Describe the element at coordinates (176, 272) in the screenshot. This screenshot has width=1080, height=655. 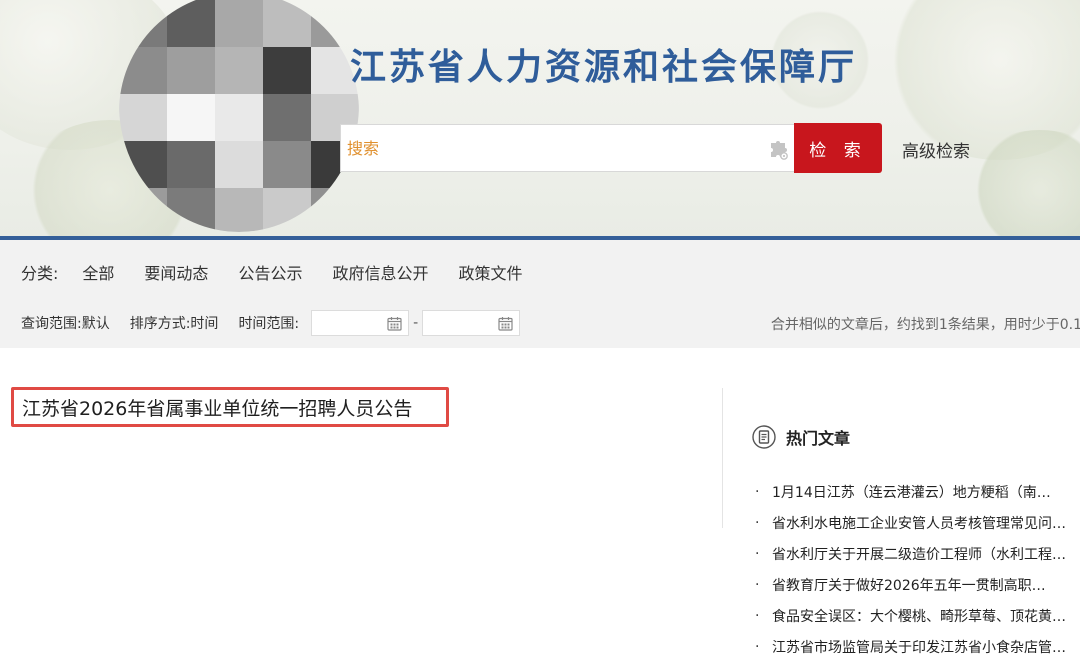
I see `category-news: 要闻动态` at that location.